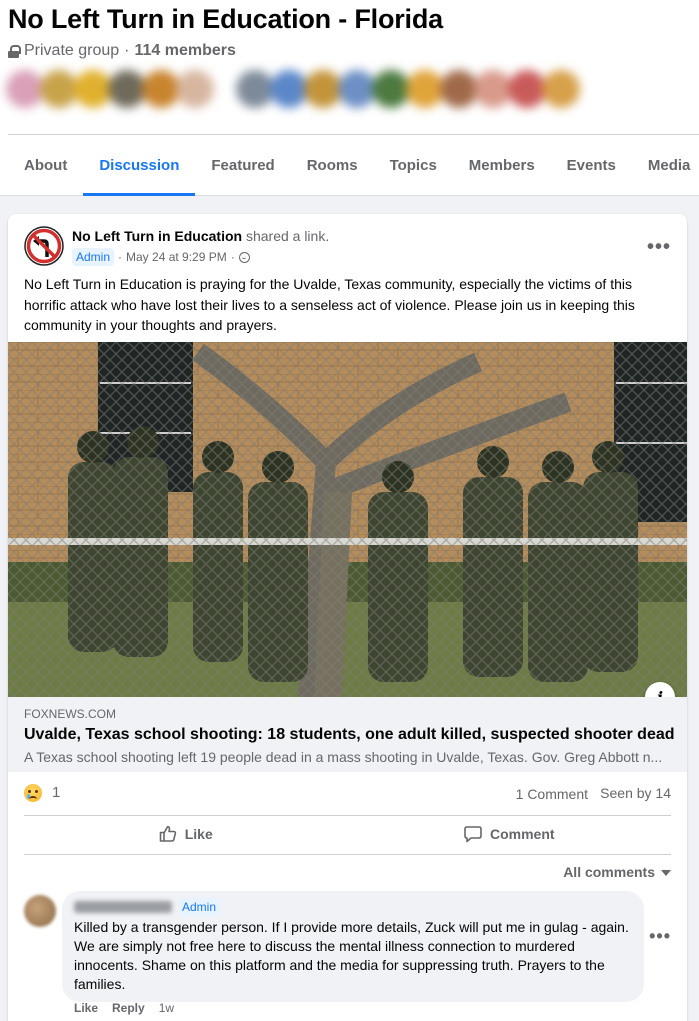 This screenshot has height=1021, width=699. Describe the element at coordinates (413, 165) in the screenshot. I see `tab-topics: Topics` at that location.